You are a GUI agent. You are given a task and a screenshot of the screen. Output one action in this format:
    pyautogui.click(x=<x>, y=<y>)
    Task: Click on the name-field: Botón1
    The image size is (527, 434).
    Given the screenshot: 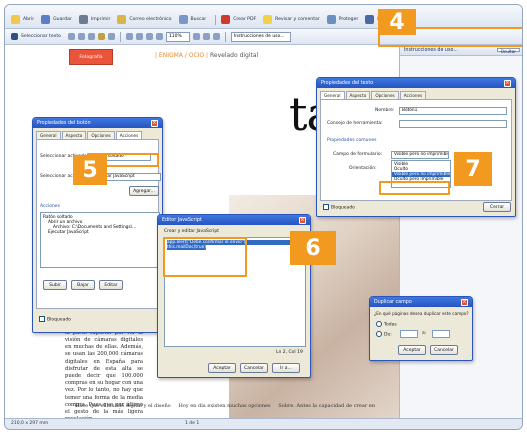 What is the action you would take?
    pyautogui.click(x=453, y=111)
    